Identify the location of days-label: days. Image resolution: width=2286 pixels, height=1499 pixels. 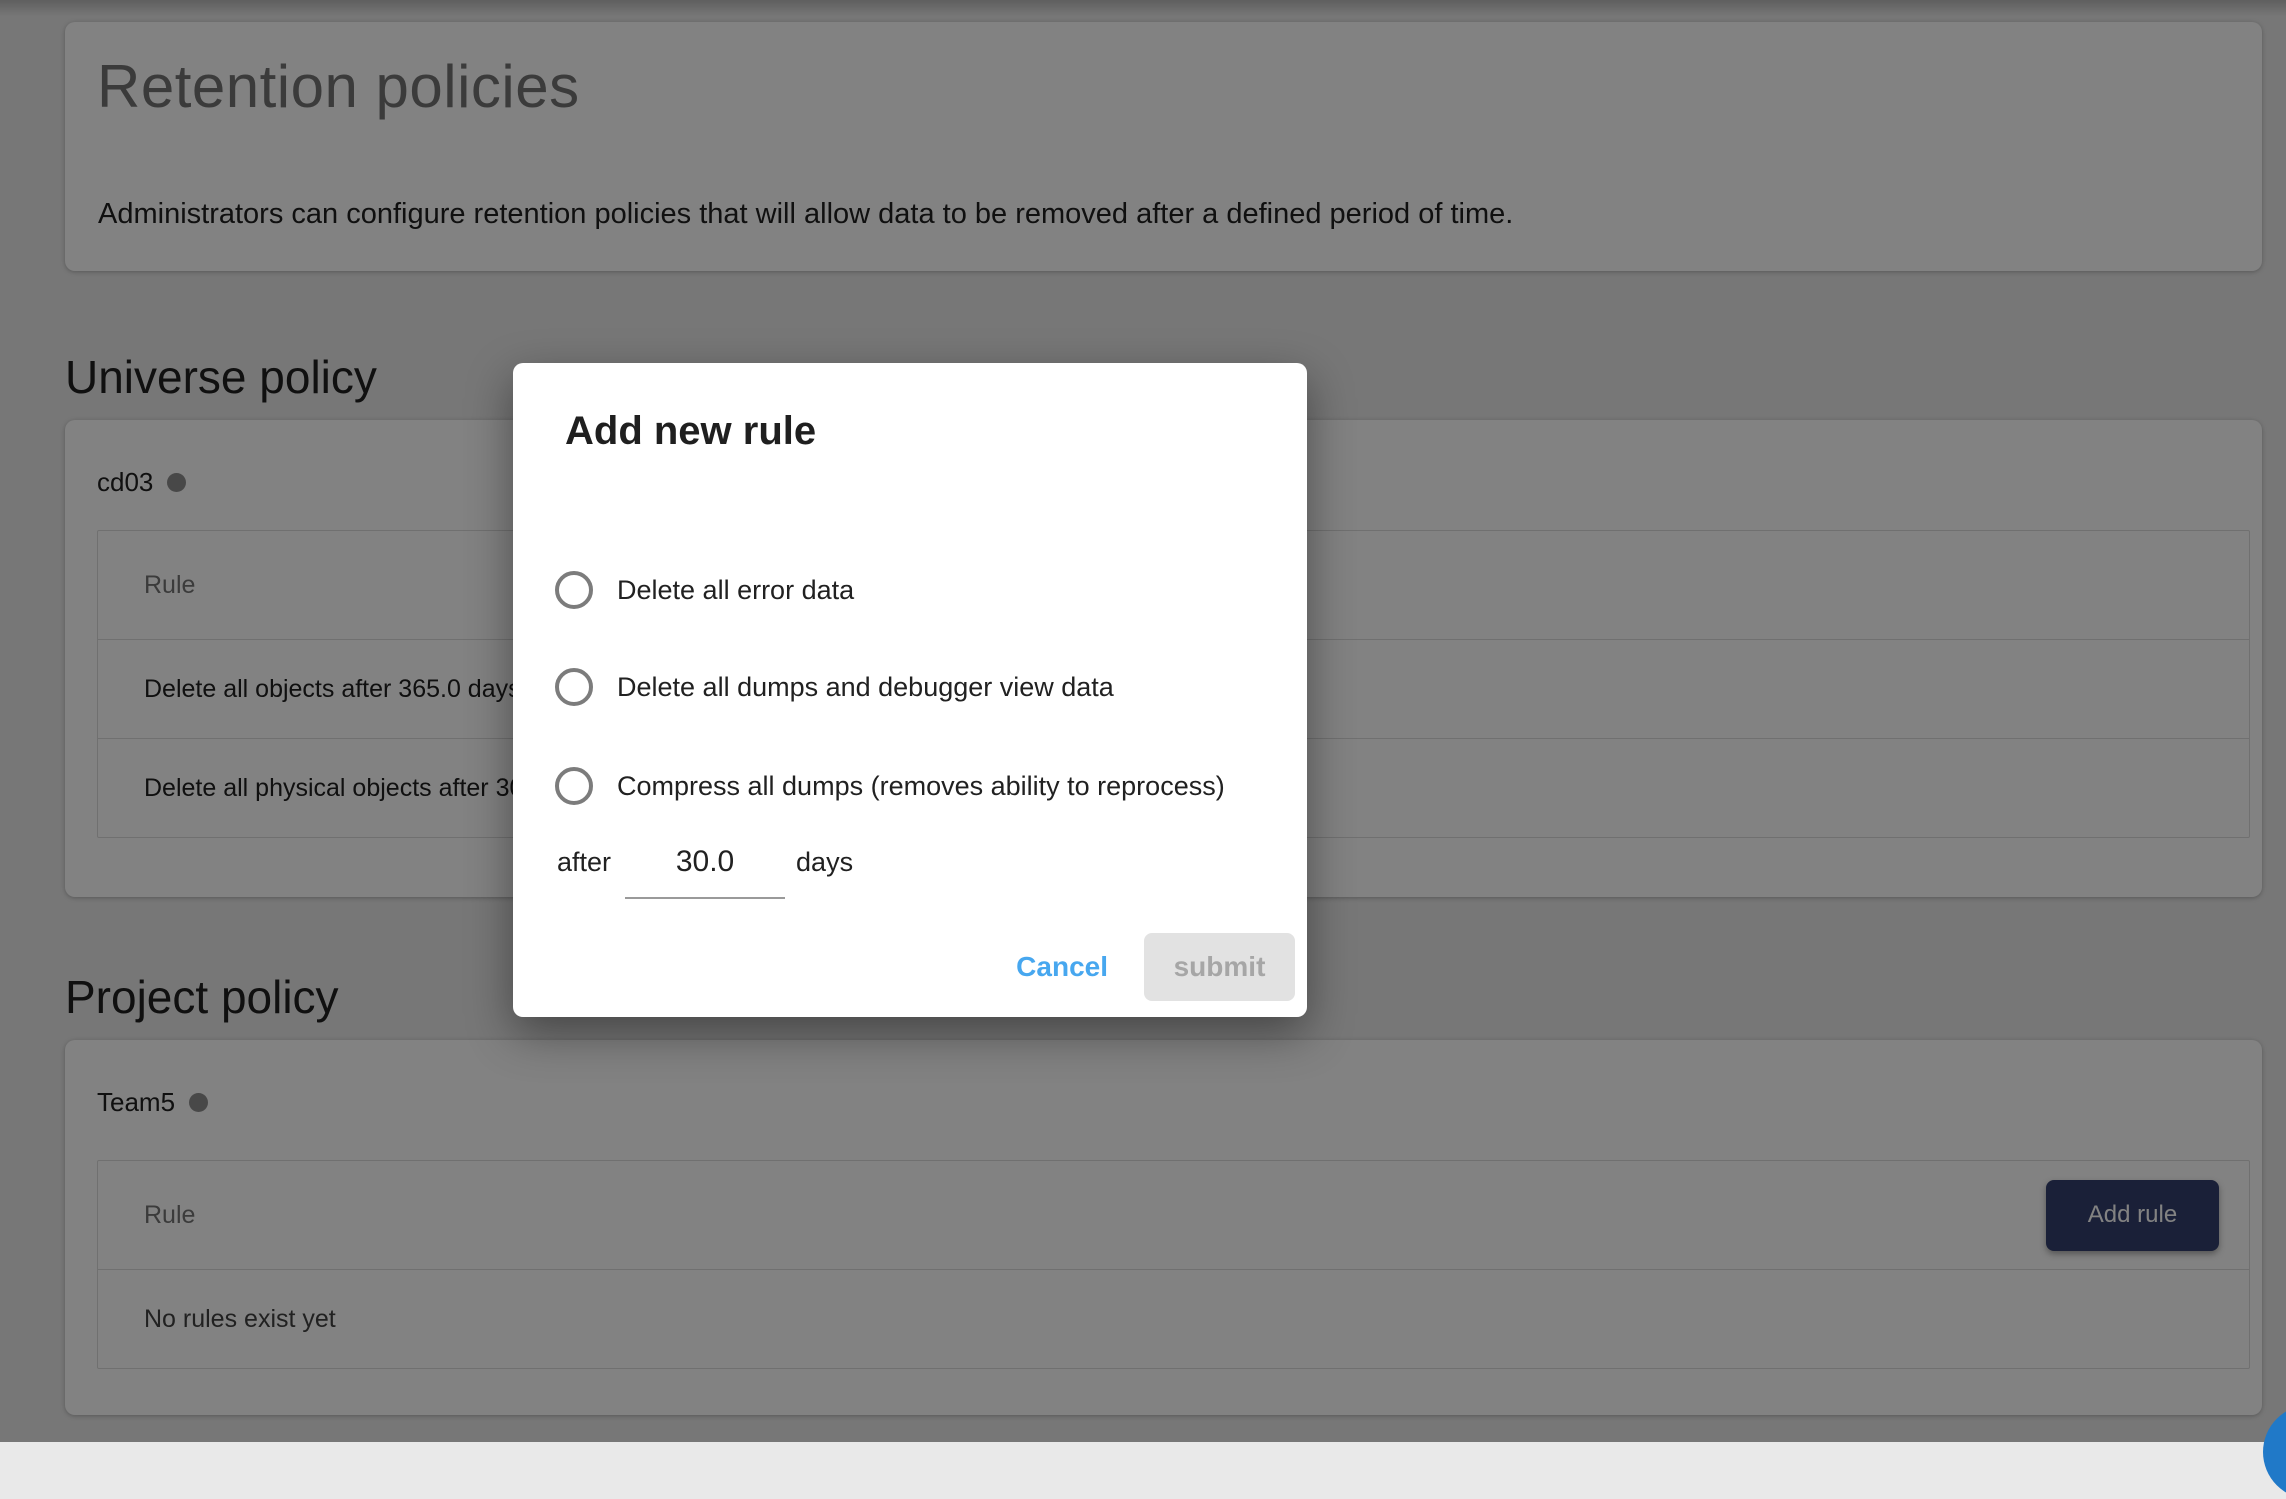
(825, 862).